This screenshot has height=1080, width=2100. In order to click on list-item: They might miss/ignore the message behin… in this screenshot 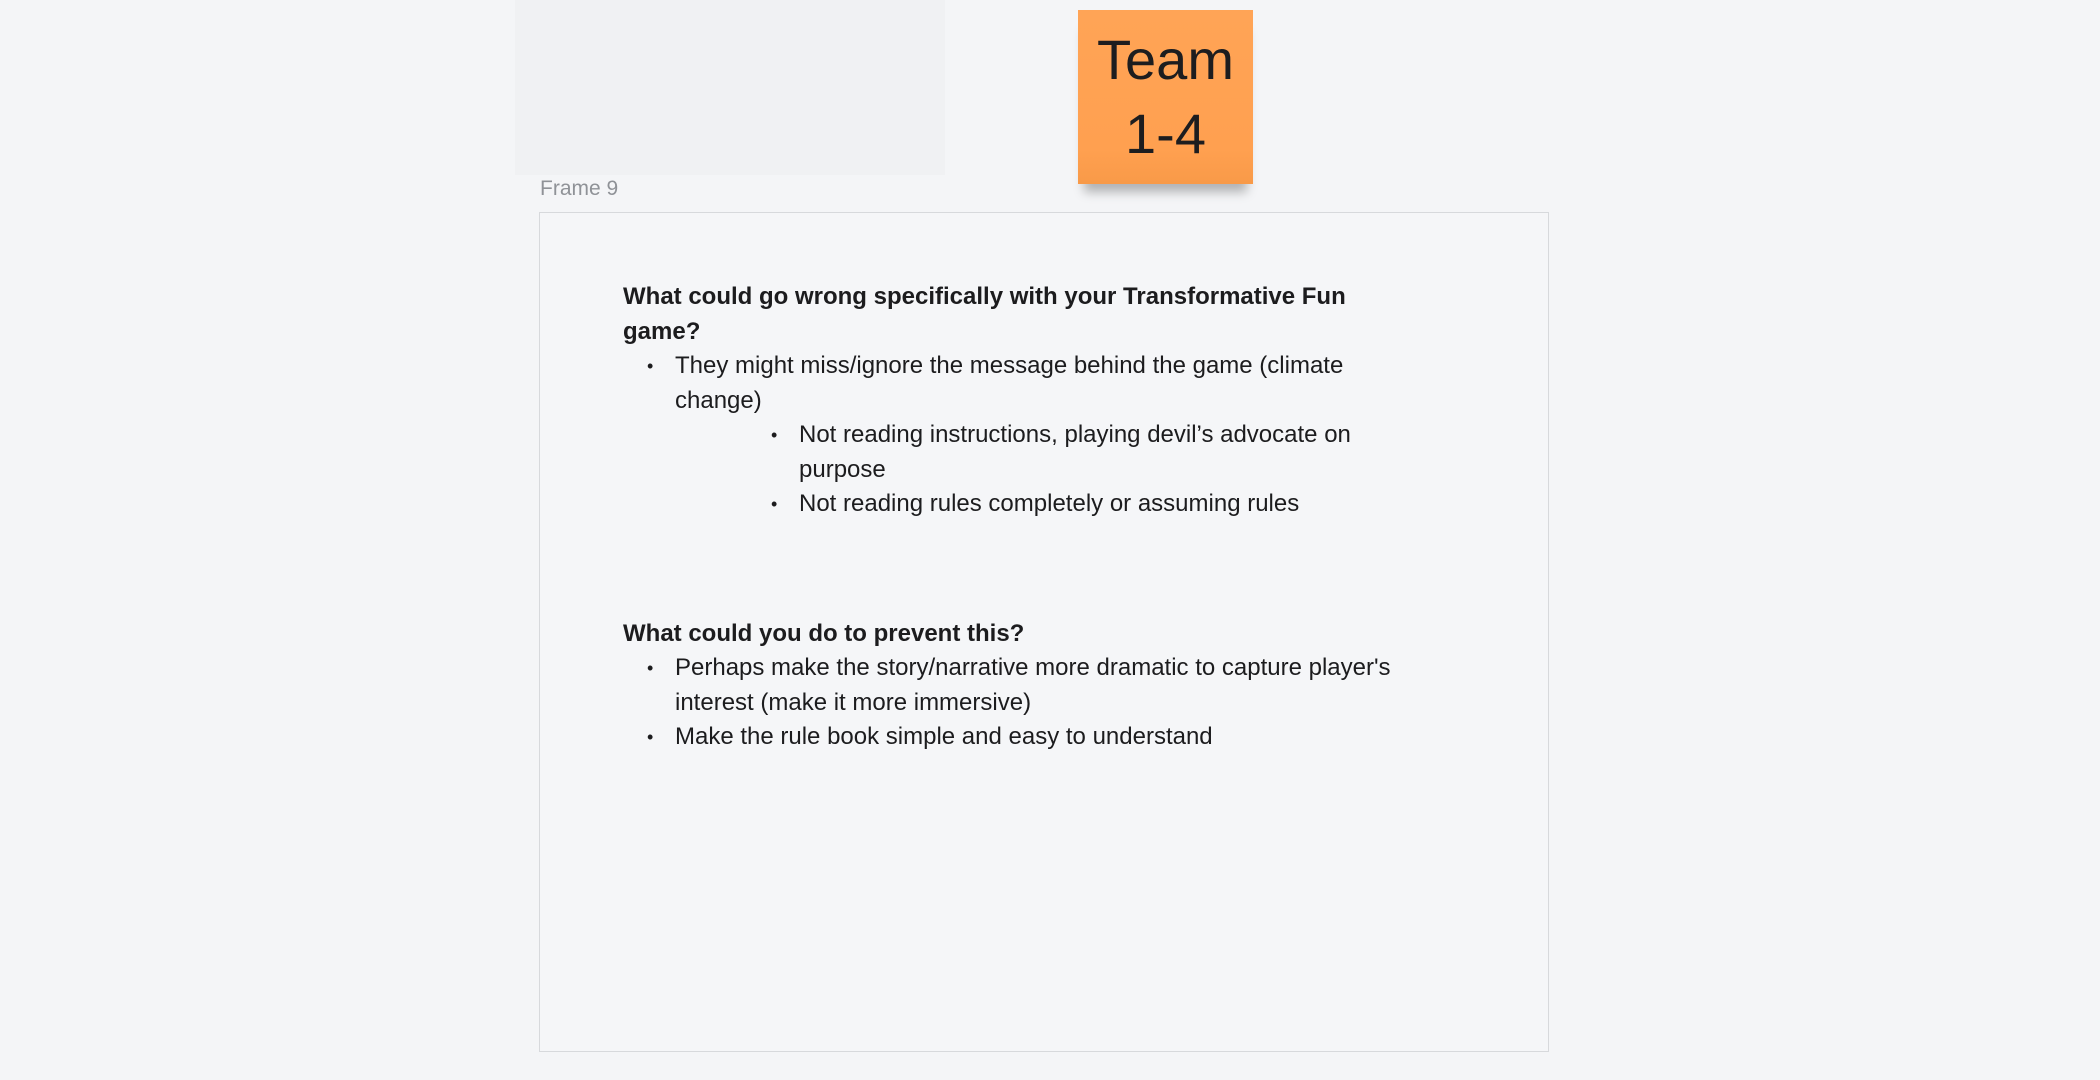, I will do `click(1013, 435)`.